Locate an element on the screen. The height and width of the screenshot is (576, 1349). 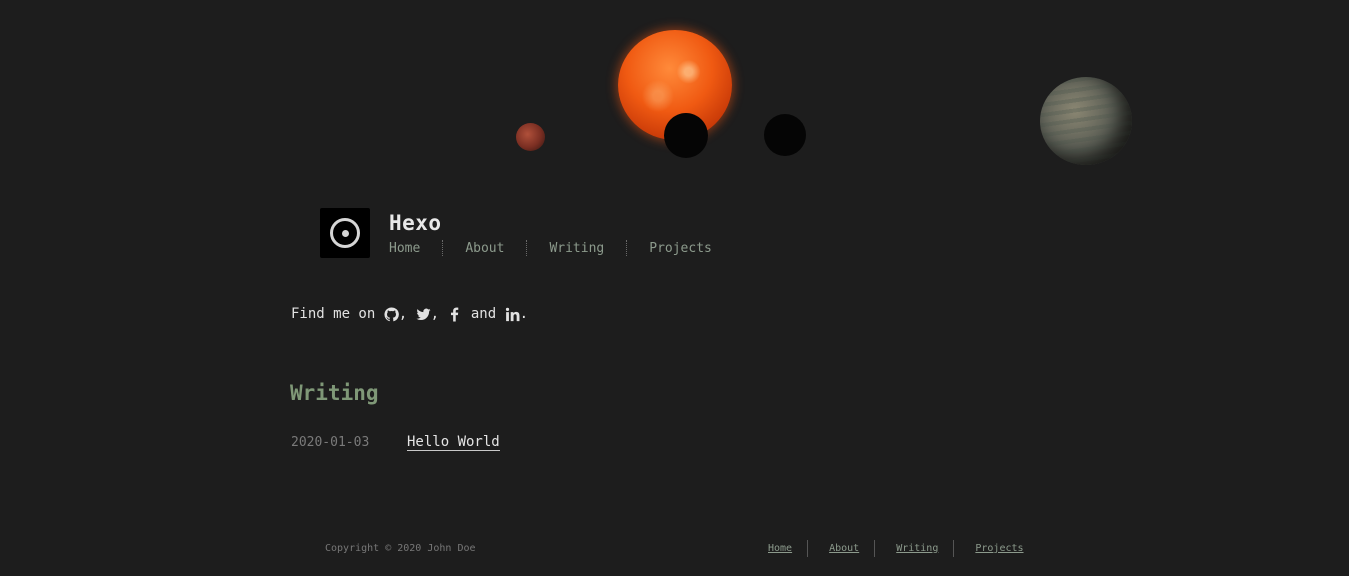
site-logo is located at coordinates (345, 233).